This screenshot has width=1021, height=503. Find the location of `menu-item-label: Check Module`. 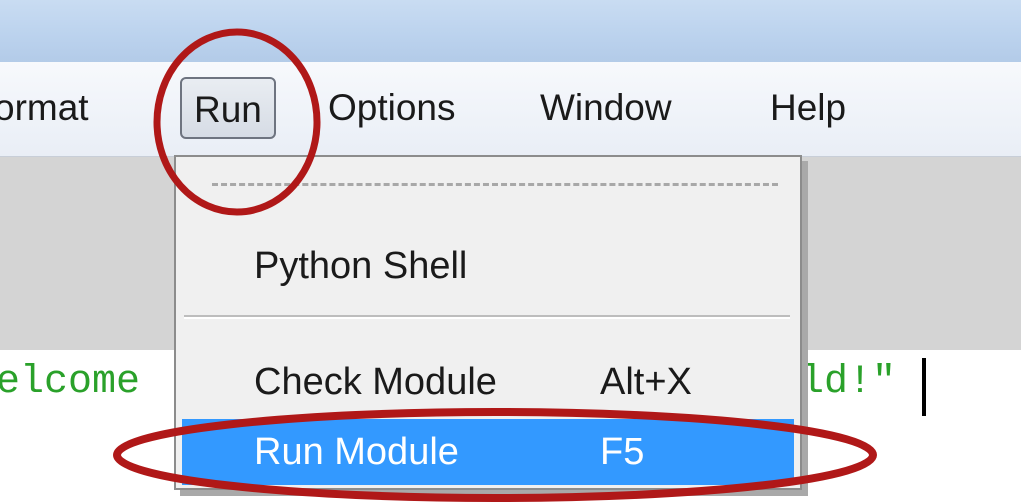

menu-item-label: Check Module is located at coordinates (375, 382).